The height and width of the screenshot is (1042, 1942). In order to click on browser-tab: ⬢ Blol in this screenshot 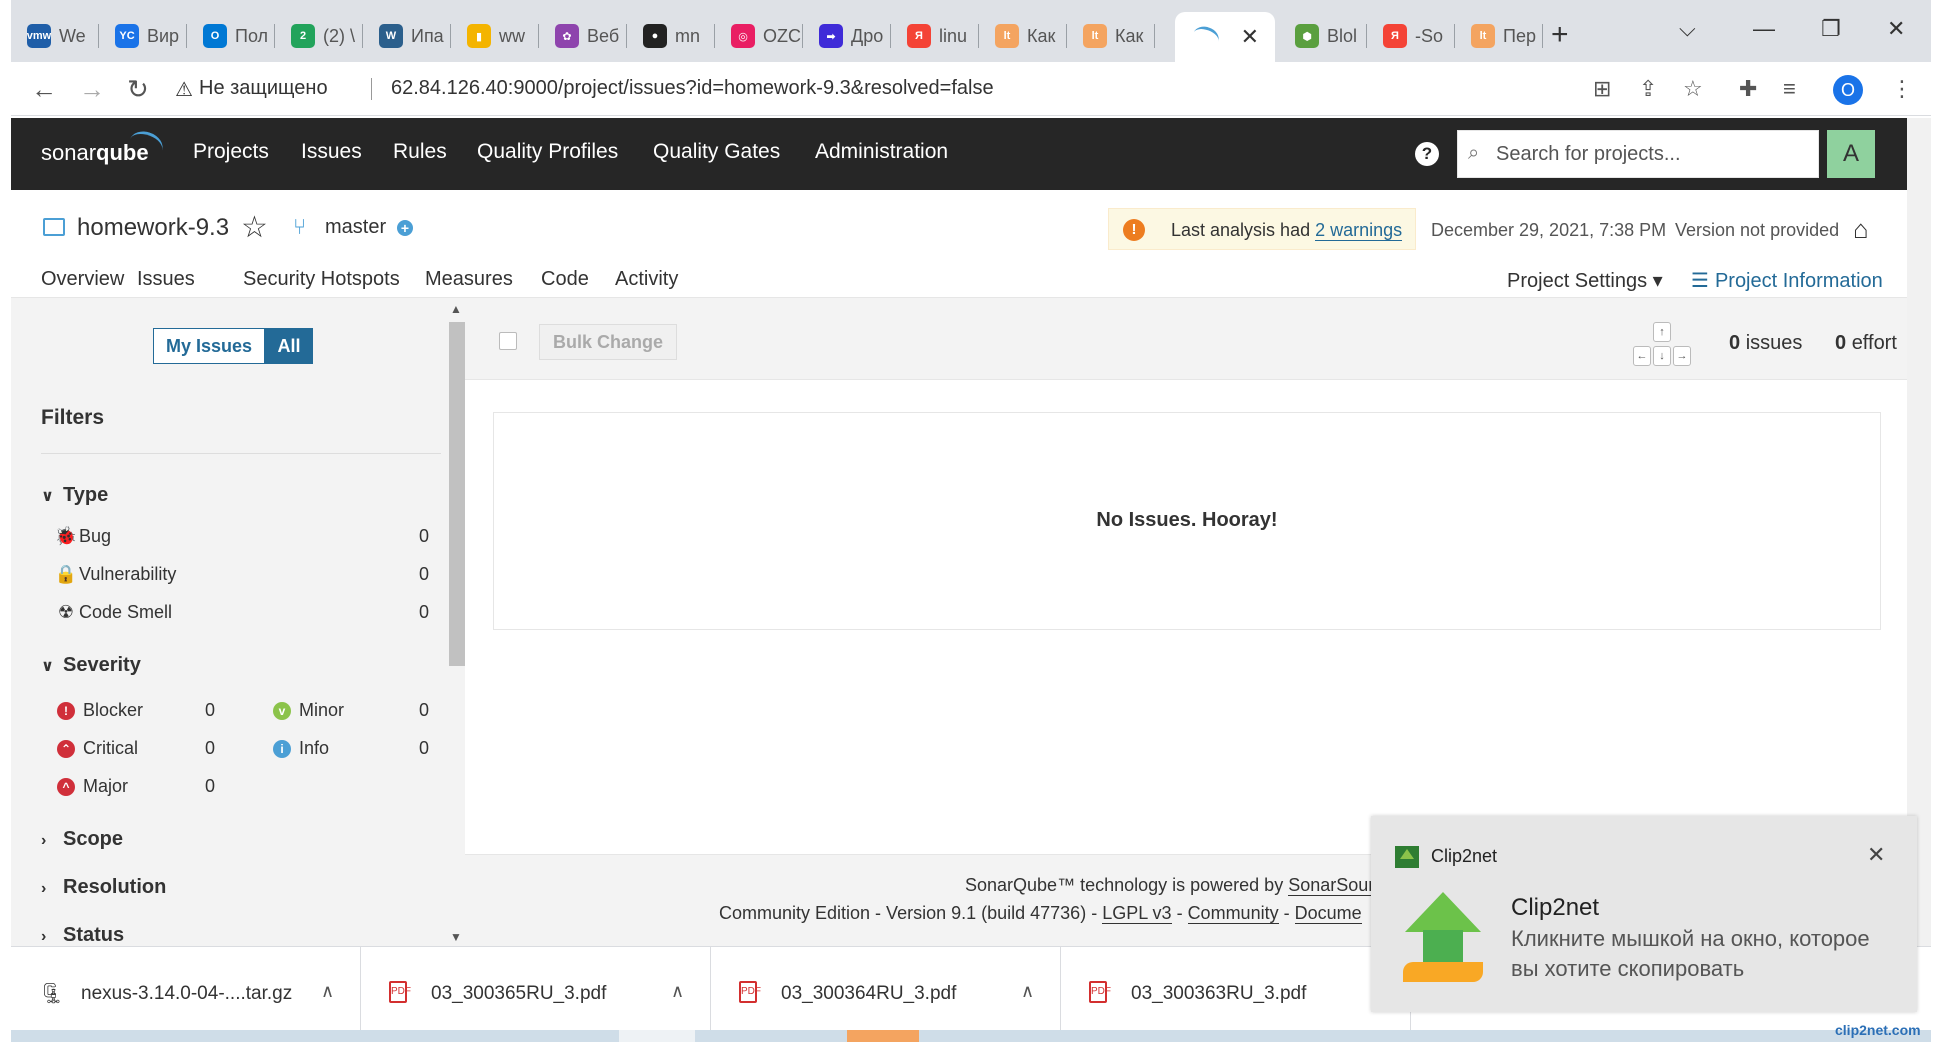, I will do `click(1325, 36)`.